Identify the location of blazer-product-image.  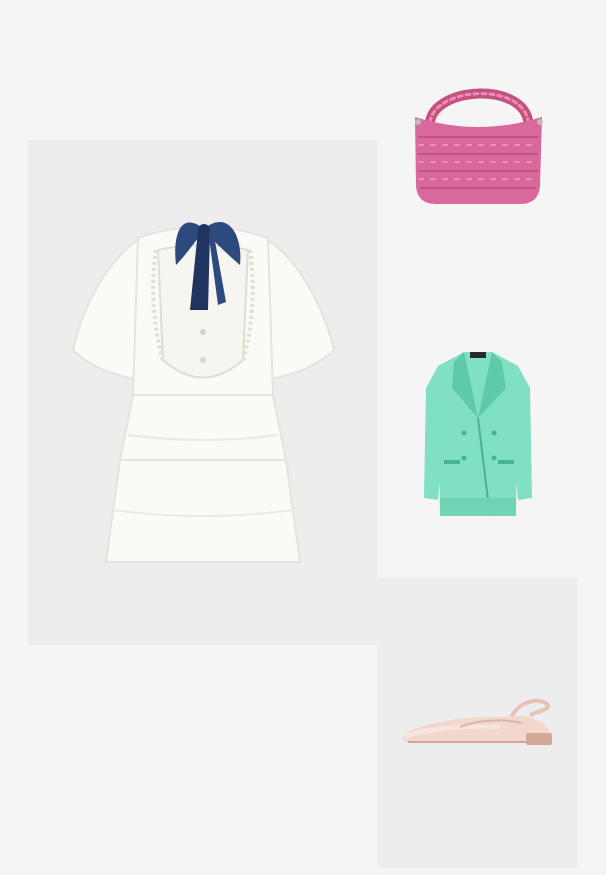
(478, 434).